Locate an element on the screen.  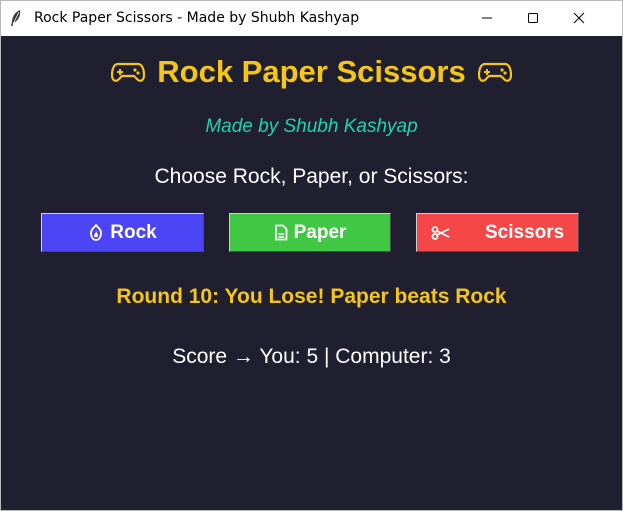
scissors-button: Scissors is located at coordinates (497, 232).